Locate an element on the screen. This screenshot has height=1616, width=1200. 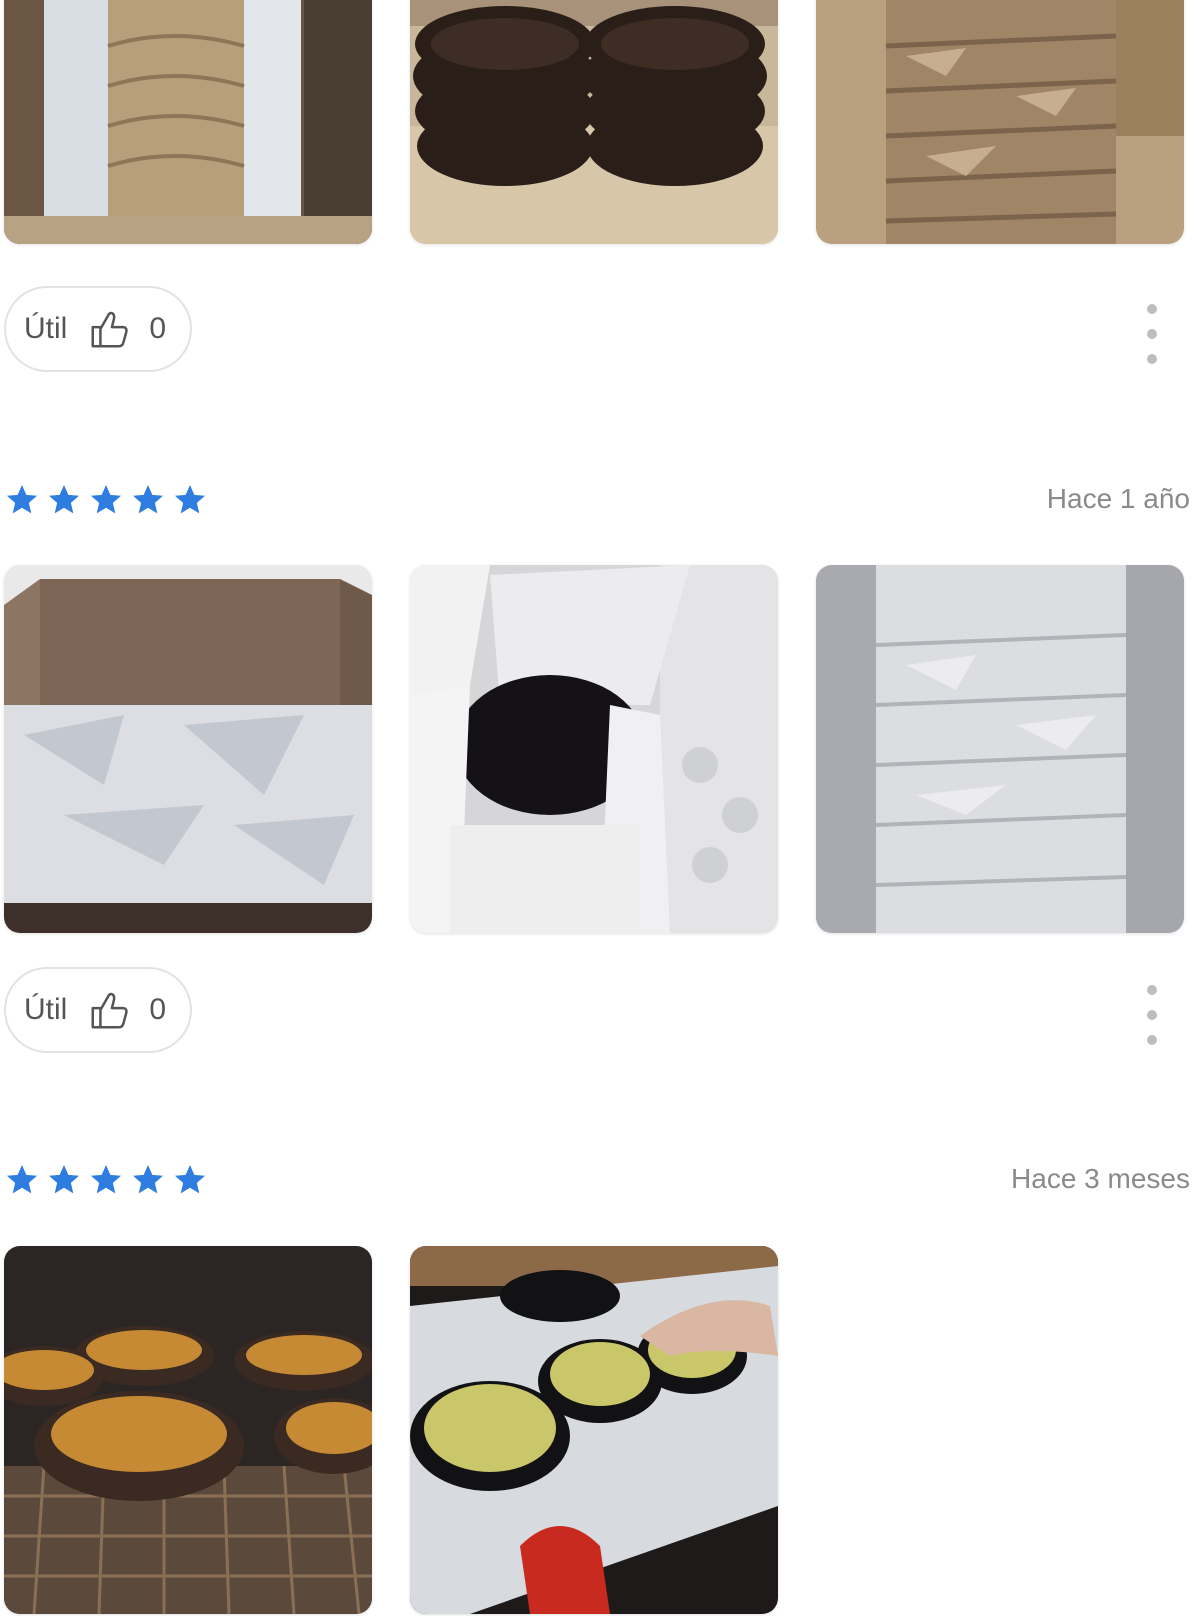
review-date: Hace 3 meses is located at coordinates (1100, 1178).